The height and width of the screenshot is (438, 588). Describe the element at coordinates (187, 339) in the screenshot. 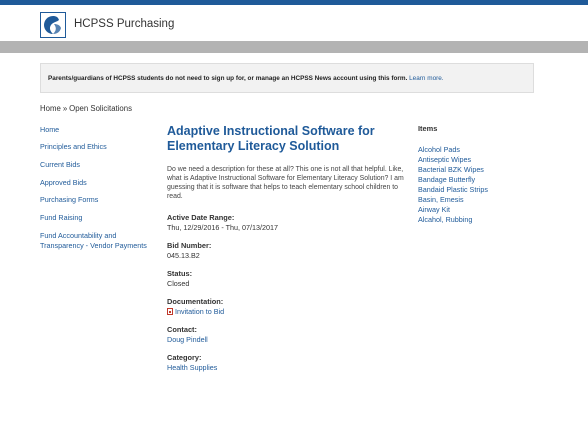

I see `contact-link: Doug Pindell` at that location.